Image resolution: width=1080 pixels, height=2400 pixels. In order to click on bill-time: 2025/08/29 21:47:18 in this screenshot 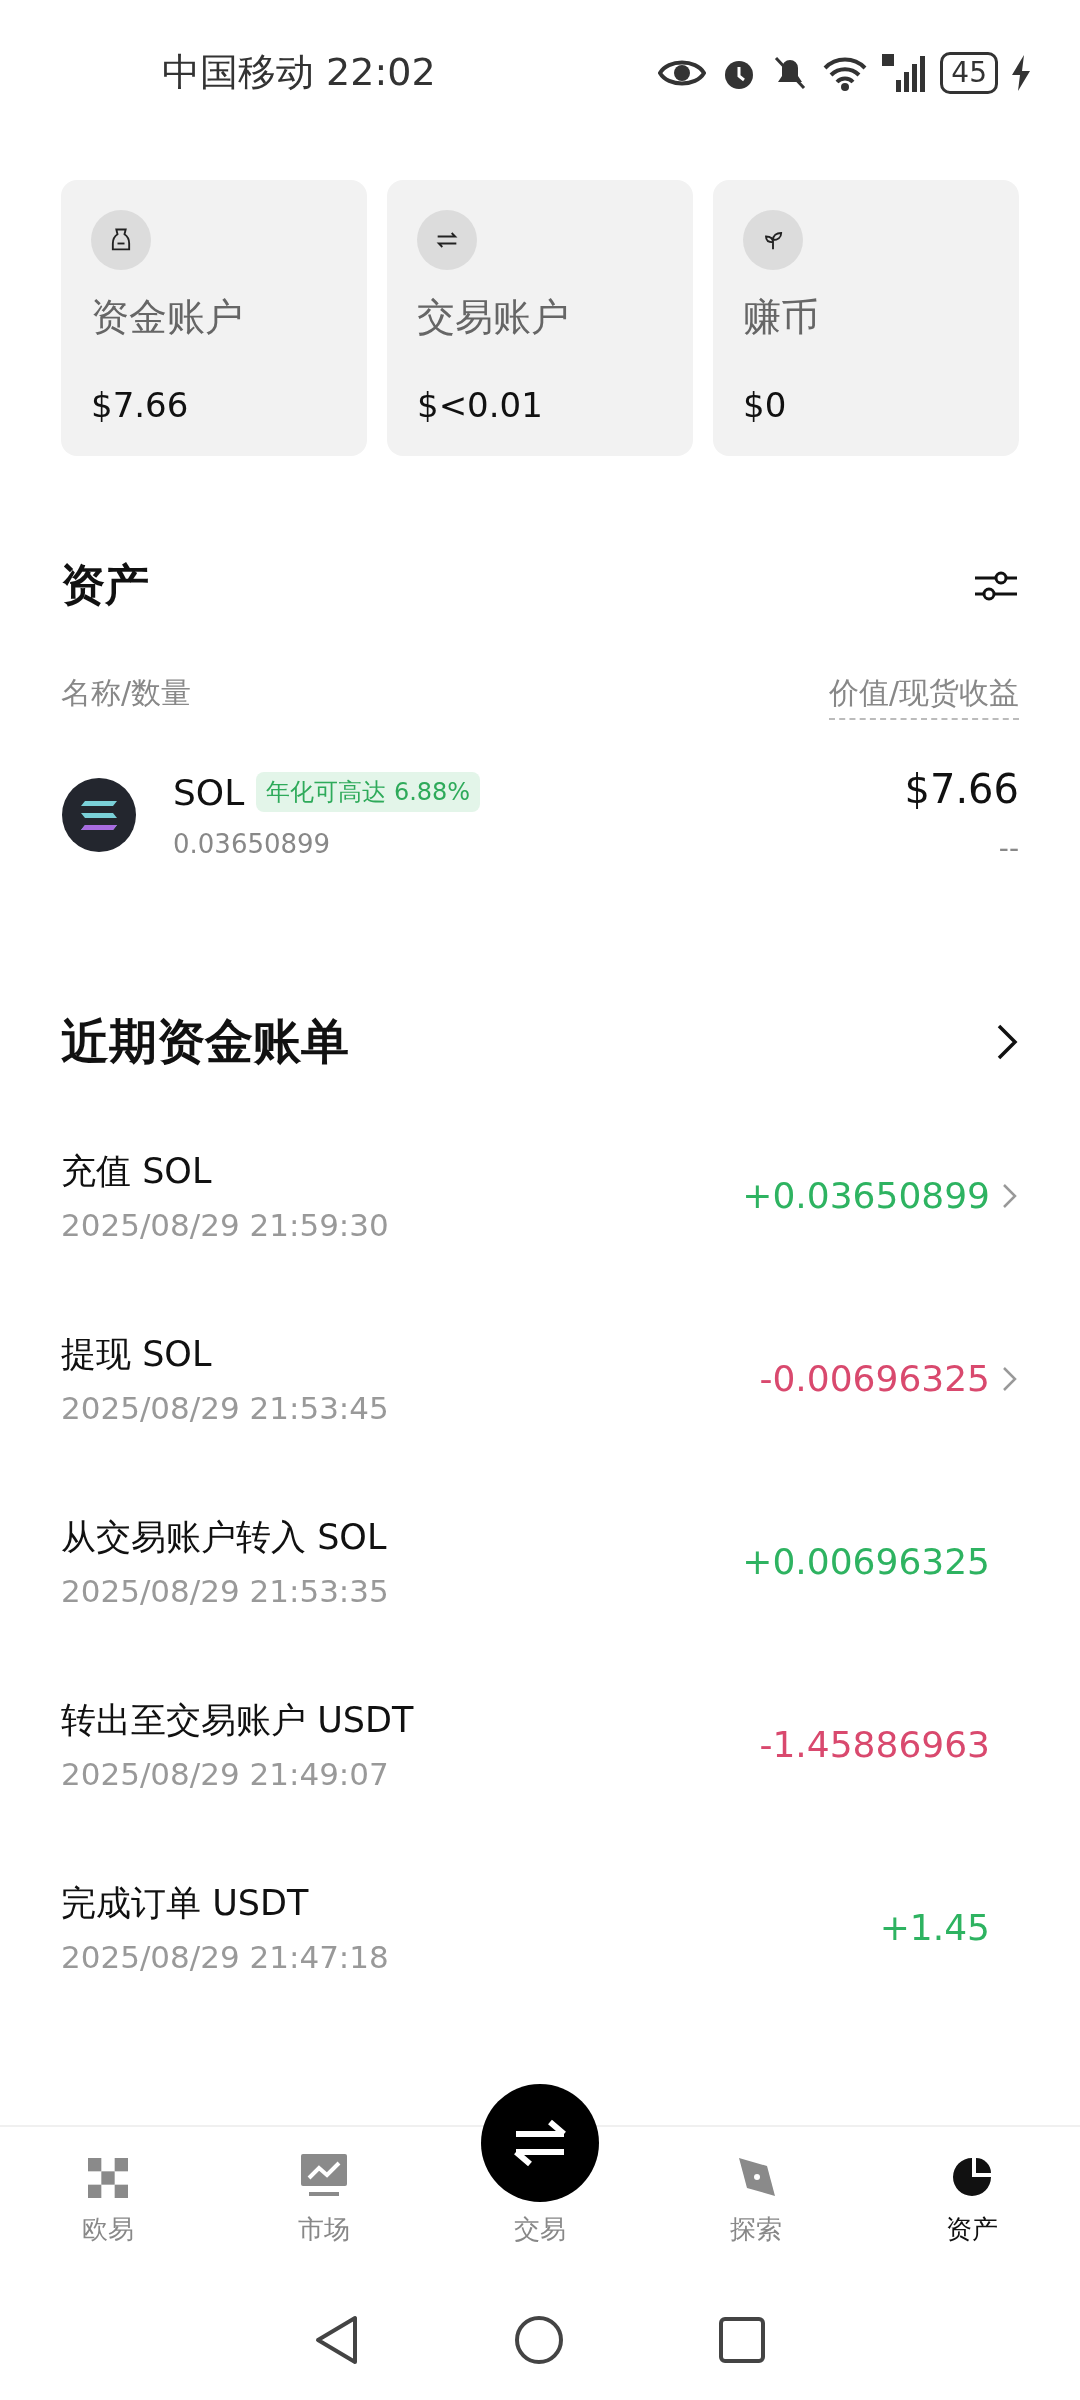, I will do `click(225, 1957)`.